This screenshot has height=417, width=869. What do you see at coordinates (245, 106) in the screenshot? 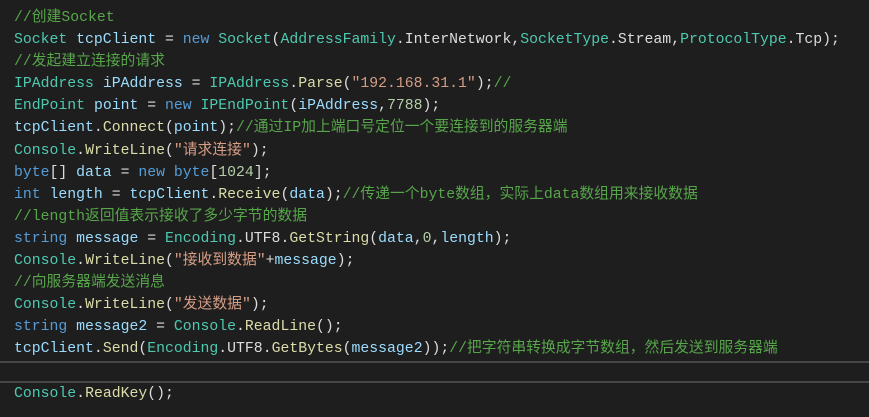
I see `code-token: IPEndPoint` at bounding box center [245, 106].